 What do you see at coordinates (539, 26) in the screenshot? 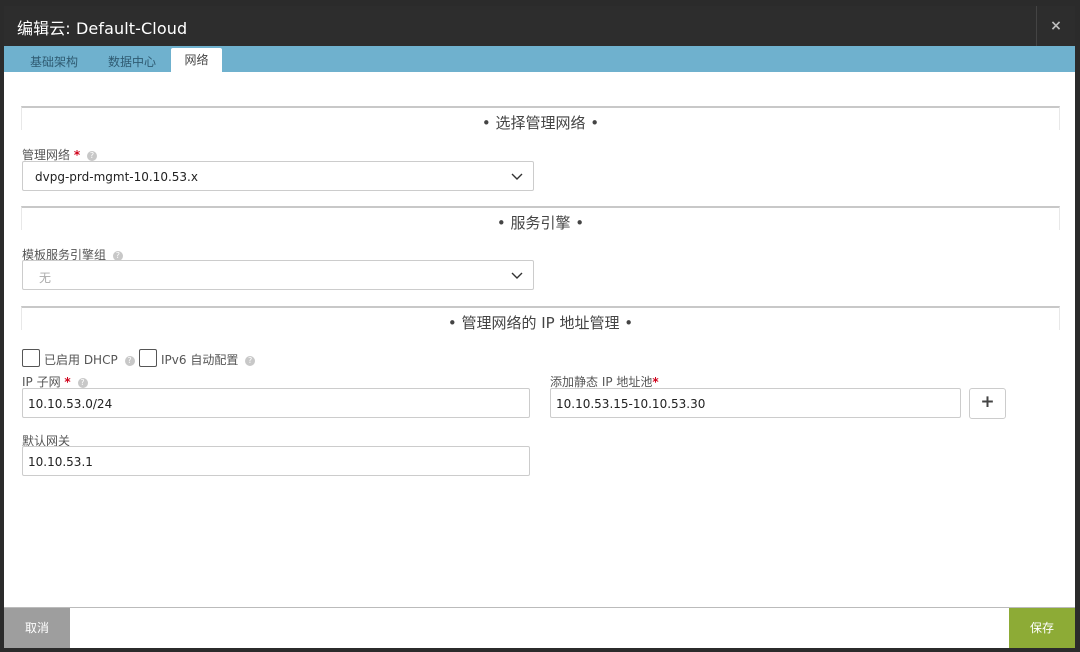
I see `modal-header: 编辑云: Default-Cloud ×` at bounding box center [539, 26].